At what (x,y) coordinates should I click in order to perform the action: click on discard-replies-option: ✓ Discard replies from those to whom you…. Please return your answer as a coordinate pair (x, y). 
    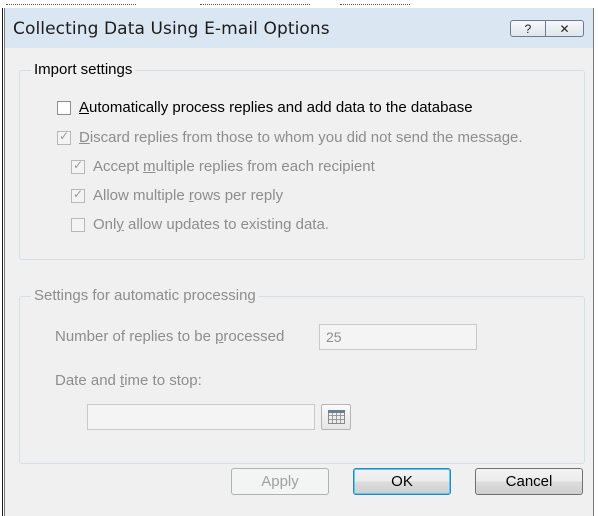
    Looking at the image, I should click on (290, 137).